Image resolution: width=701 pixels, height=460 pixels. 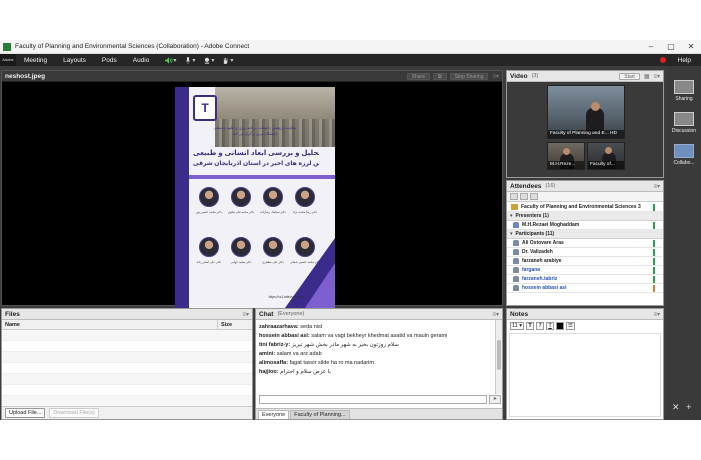 What do you see at coordinates (141, 60) in the screenshot?
I see `menu-audio: Audio` at bounding box center [141, 60].